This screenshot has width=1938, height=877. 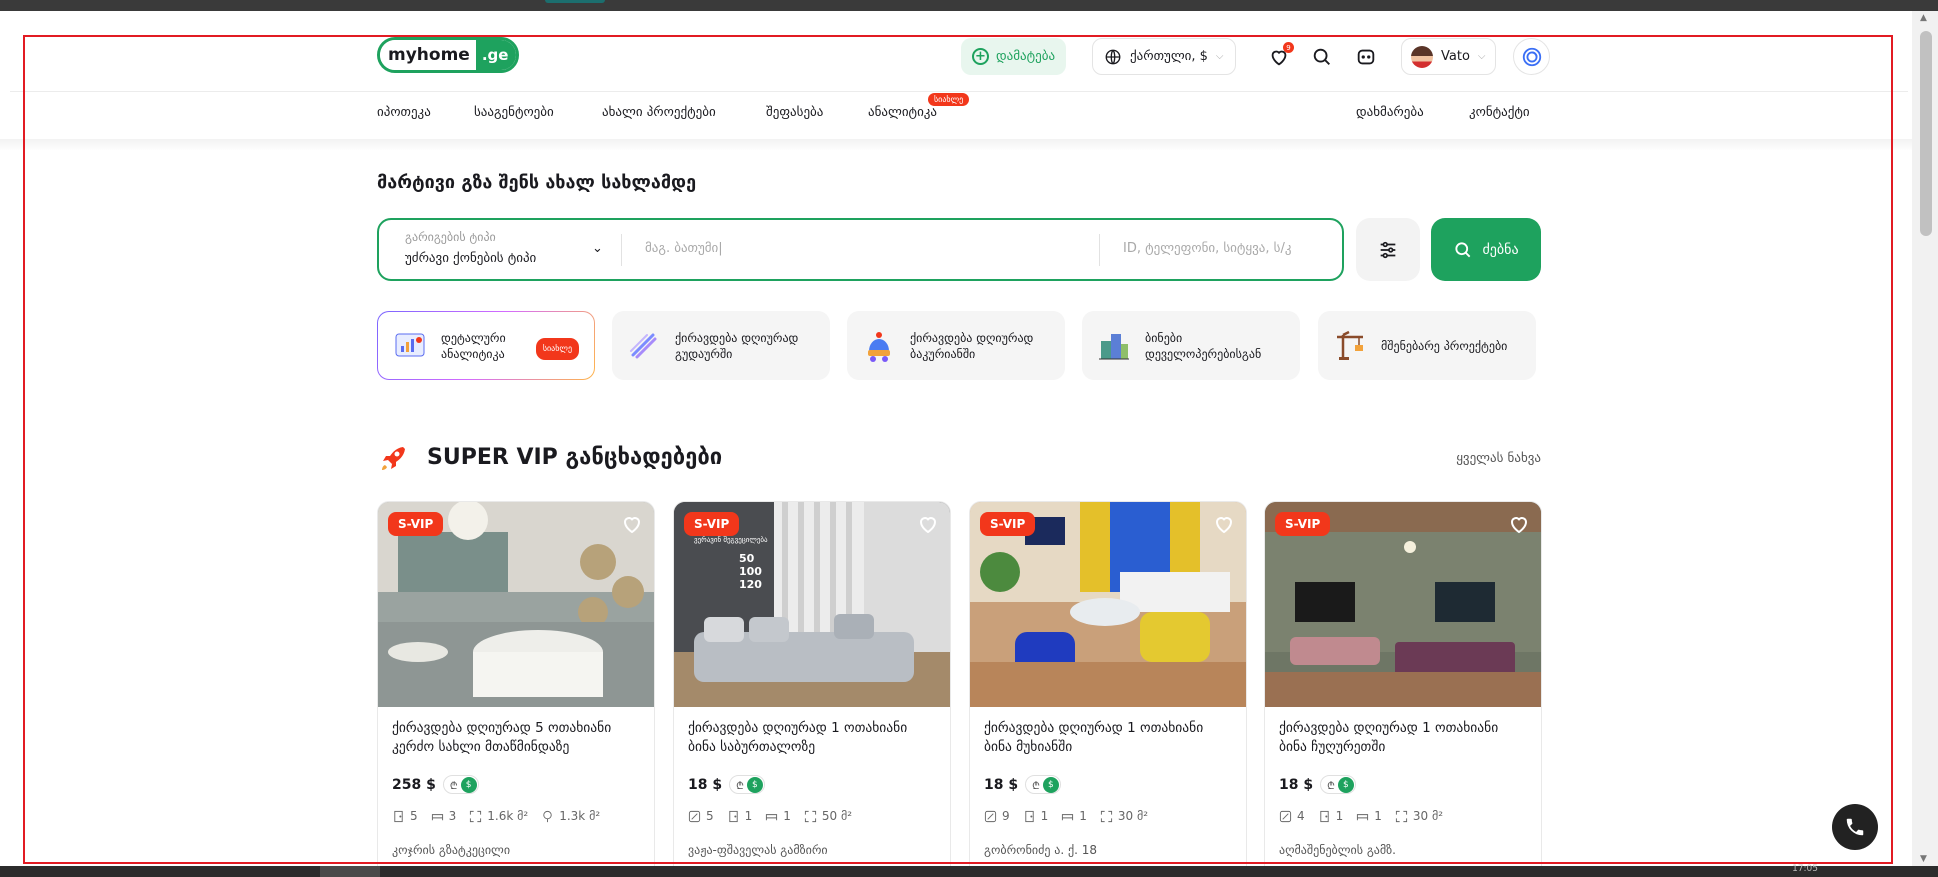 I want to click on property-type-label: გარიგების ტიპი, so click(x=450, y=237).